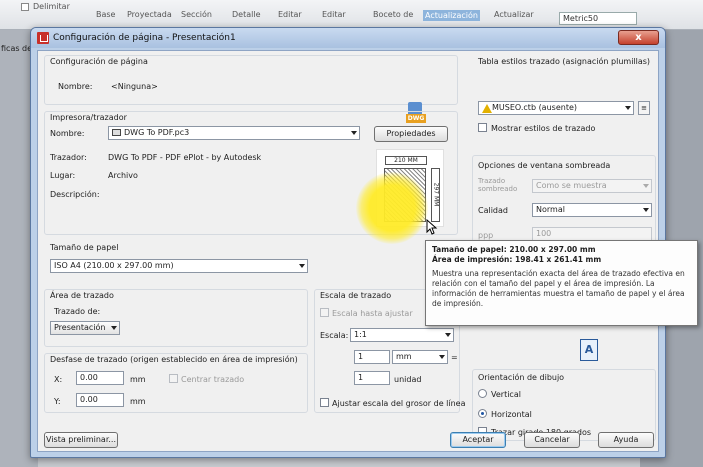  What do you see at coordinates (411, 134) in the screenshot?
I see `properties-button: Propiedades` at bounding box center [411, 134].